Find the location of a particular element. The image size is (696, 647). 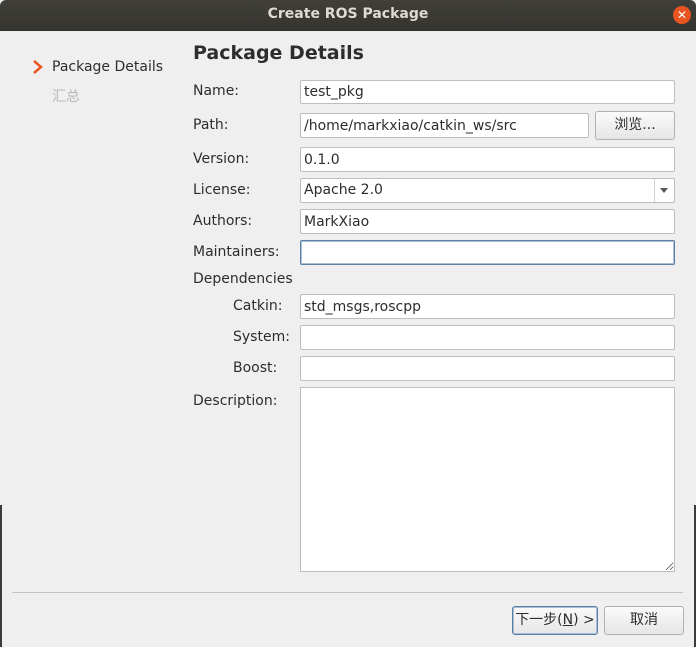

next-button: 下一步(N) > is located at coordinates (555, 620).